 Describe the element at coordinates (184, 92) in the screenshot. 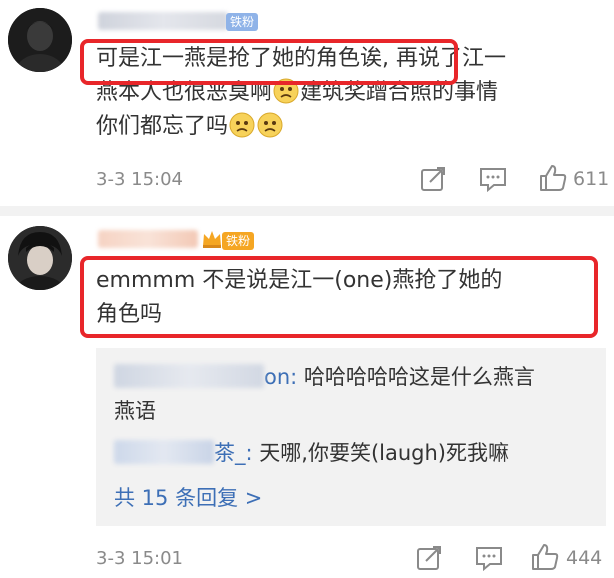

I see `comment-text-part: 燕本人也很恶臭啊` at that location.